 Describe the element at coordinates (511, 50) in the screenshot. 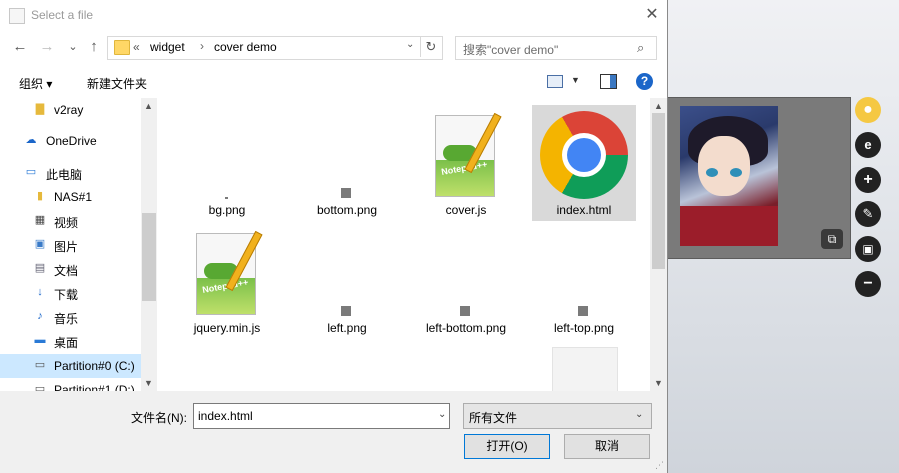

I see `search-placeholder: 搜索"cover demo"` at that location.